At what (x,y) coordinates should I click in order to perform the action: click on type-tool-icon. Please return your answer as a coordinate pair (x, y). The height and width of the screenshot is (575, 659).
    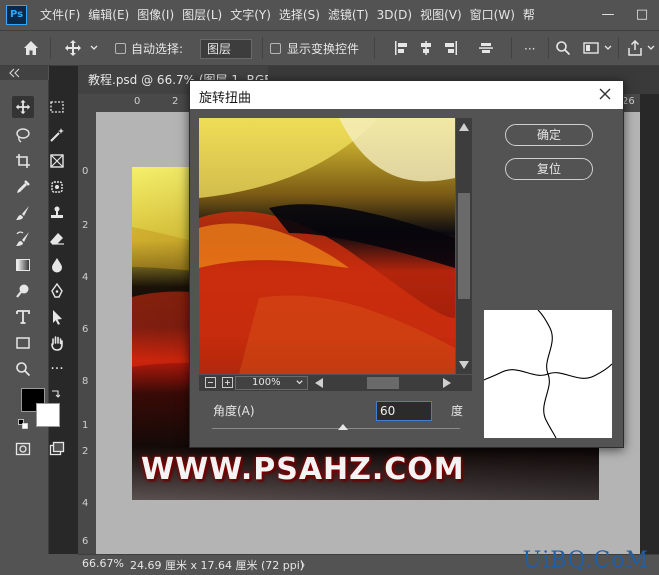
    Looking at the image, I should click on (23, 317).